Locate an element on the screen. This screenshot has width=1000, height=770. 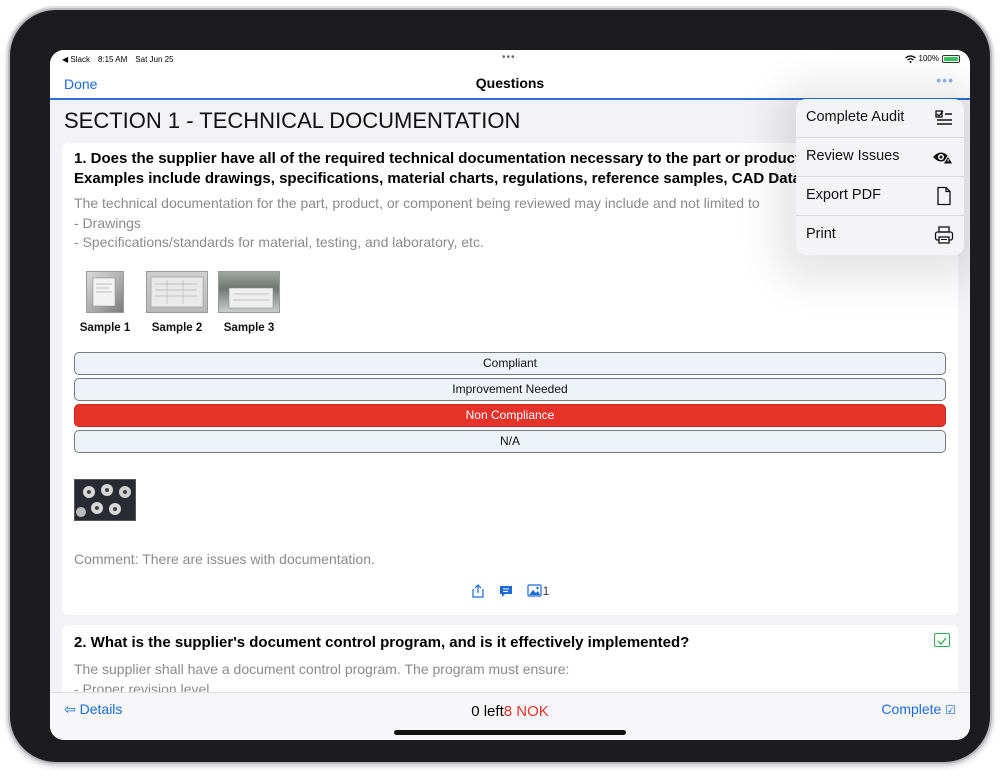
answered-check-icon is located at coordinates (942, 640).